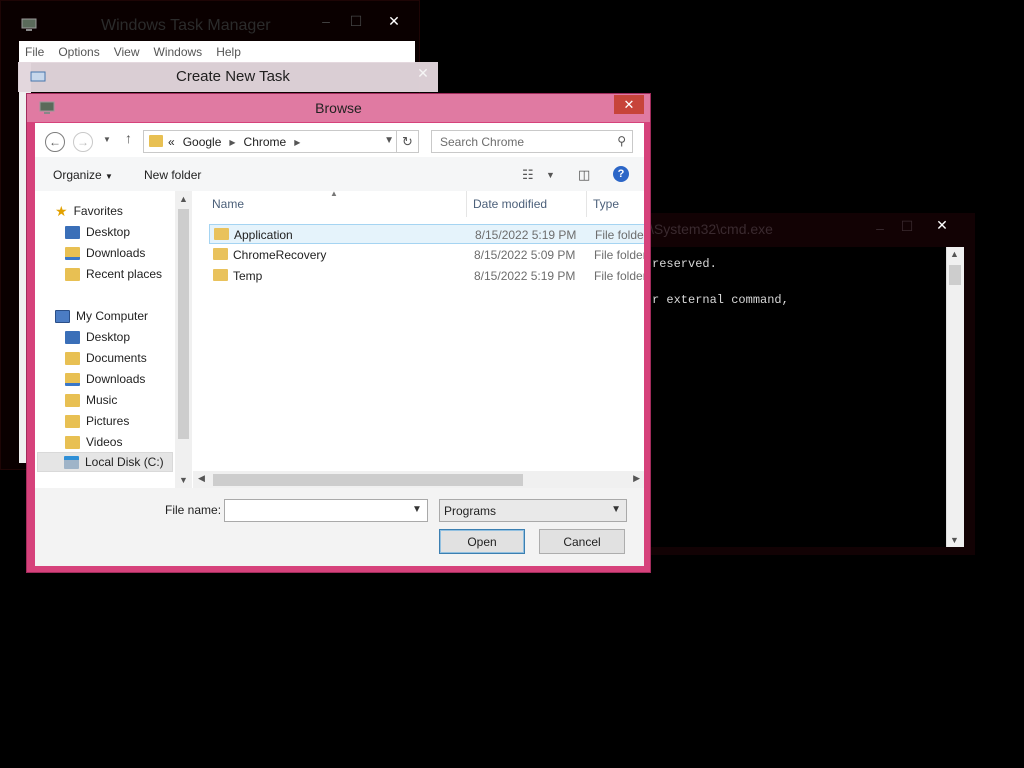 The image size is (1024, 768). Describe the element at coordinates (72, 337) in the screenshot. I see `desktop-icon` at that location.